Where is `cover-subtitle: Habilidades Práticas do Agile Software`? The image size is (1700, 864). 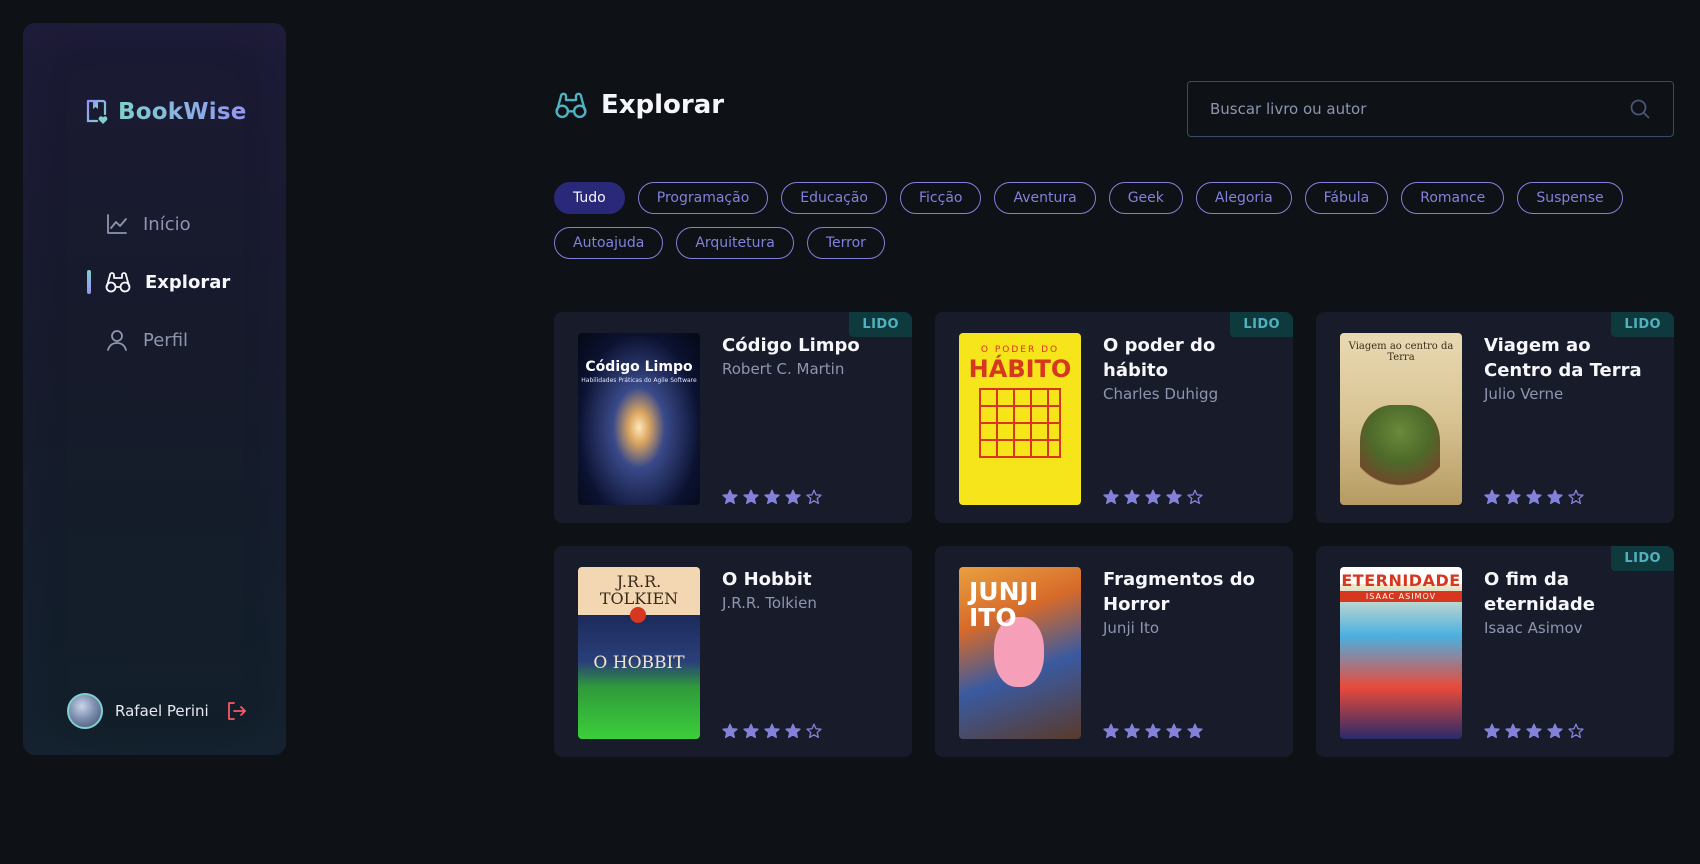
cover-subtitle: Habilidades Práticas do Agile Software is located at coordinates (639, 380).